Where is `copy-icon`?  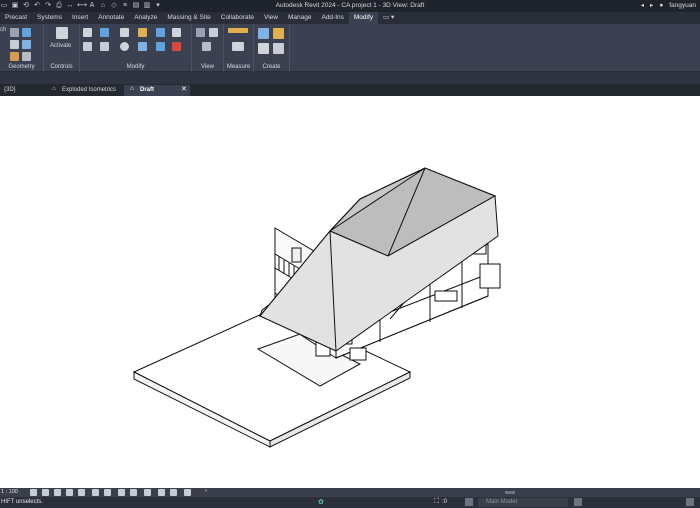
copy-icon is located at coordinates (104, 46).